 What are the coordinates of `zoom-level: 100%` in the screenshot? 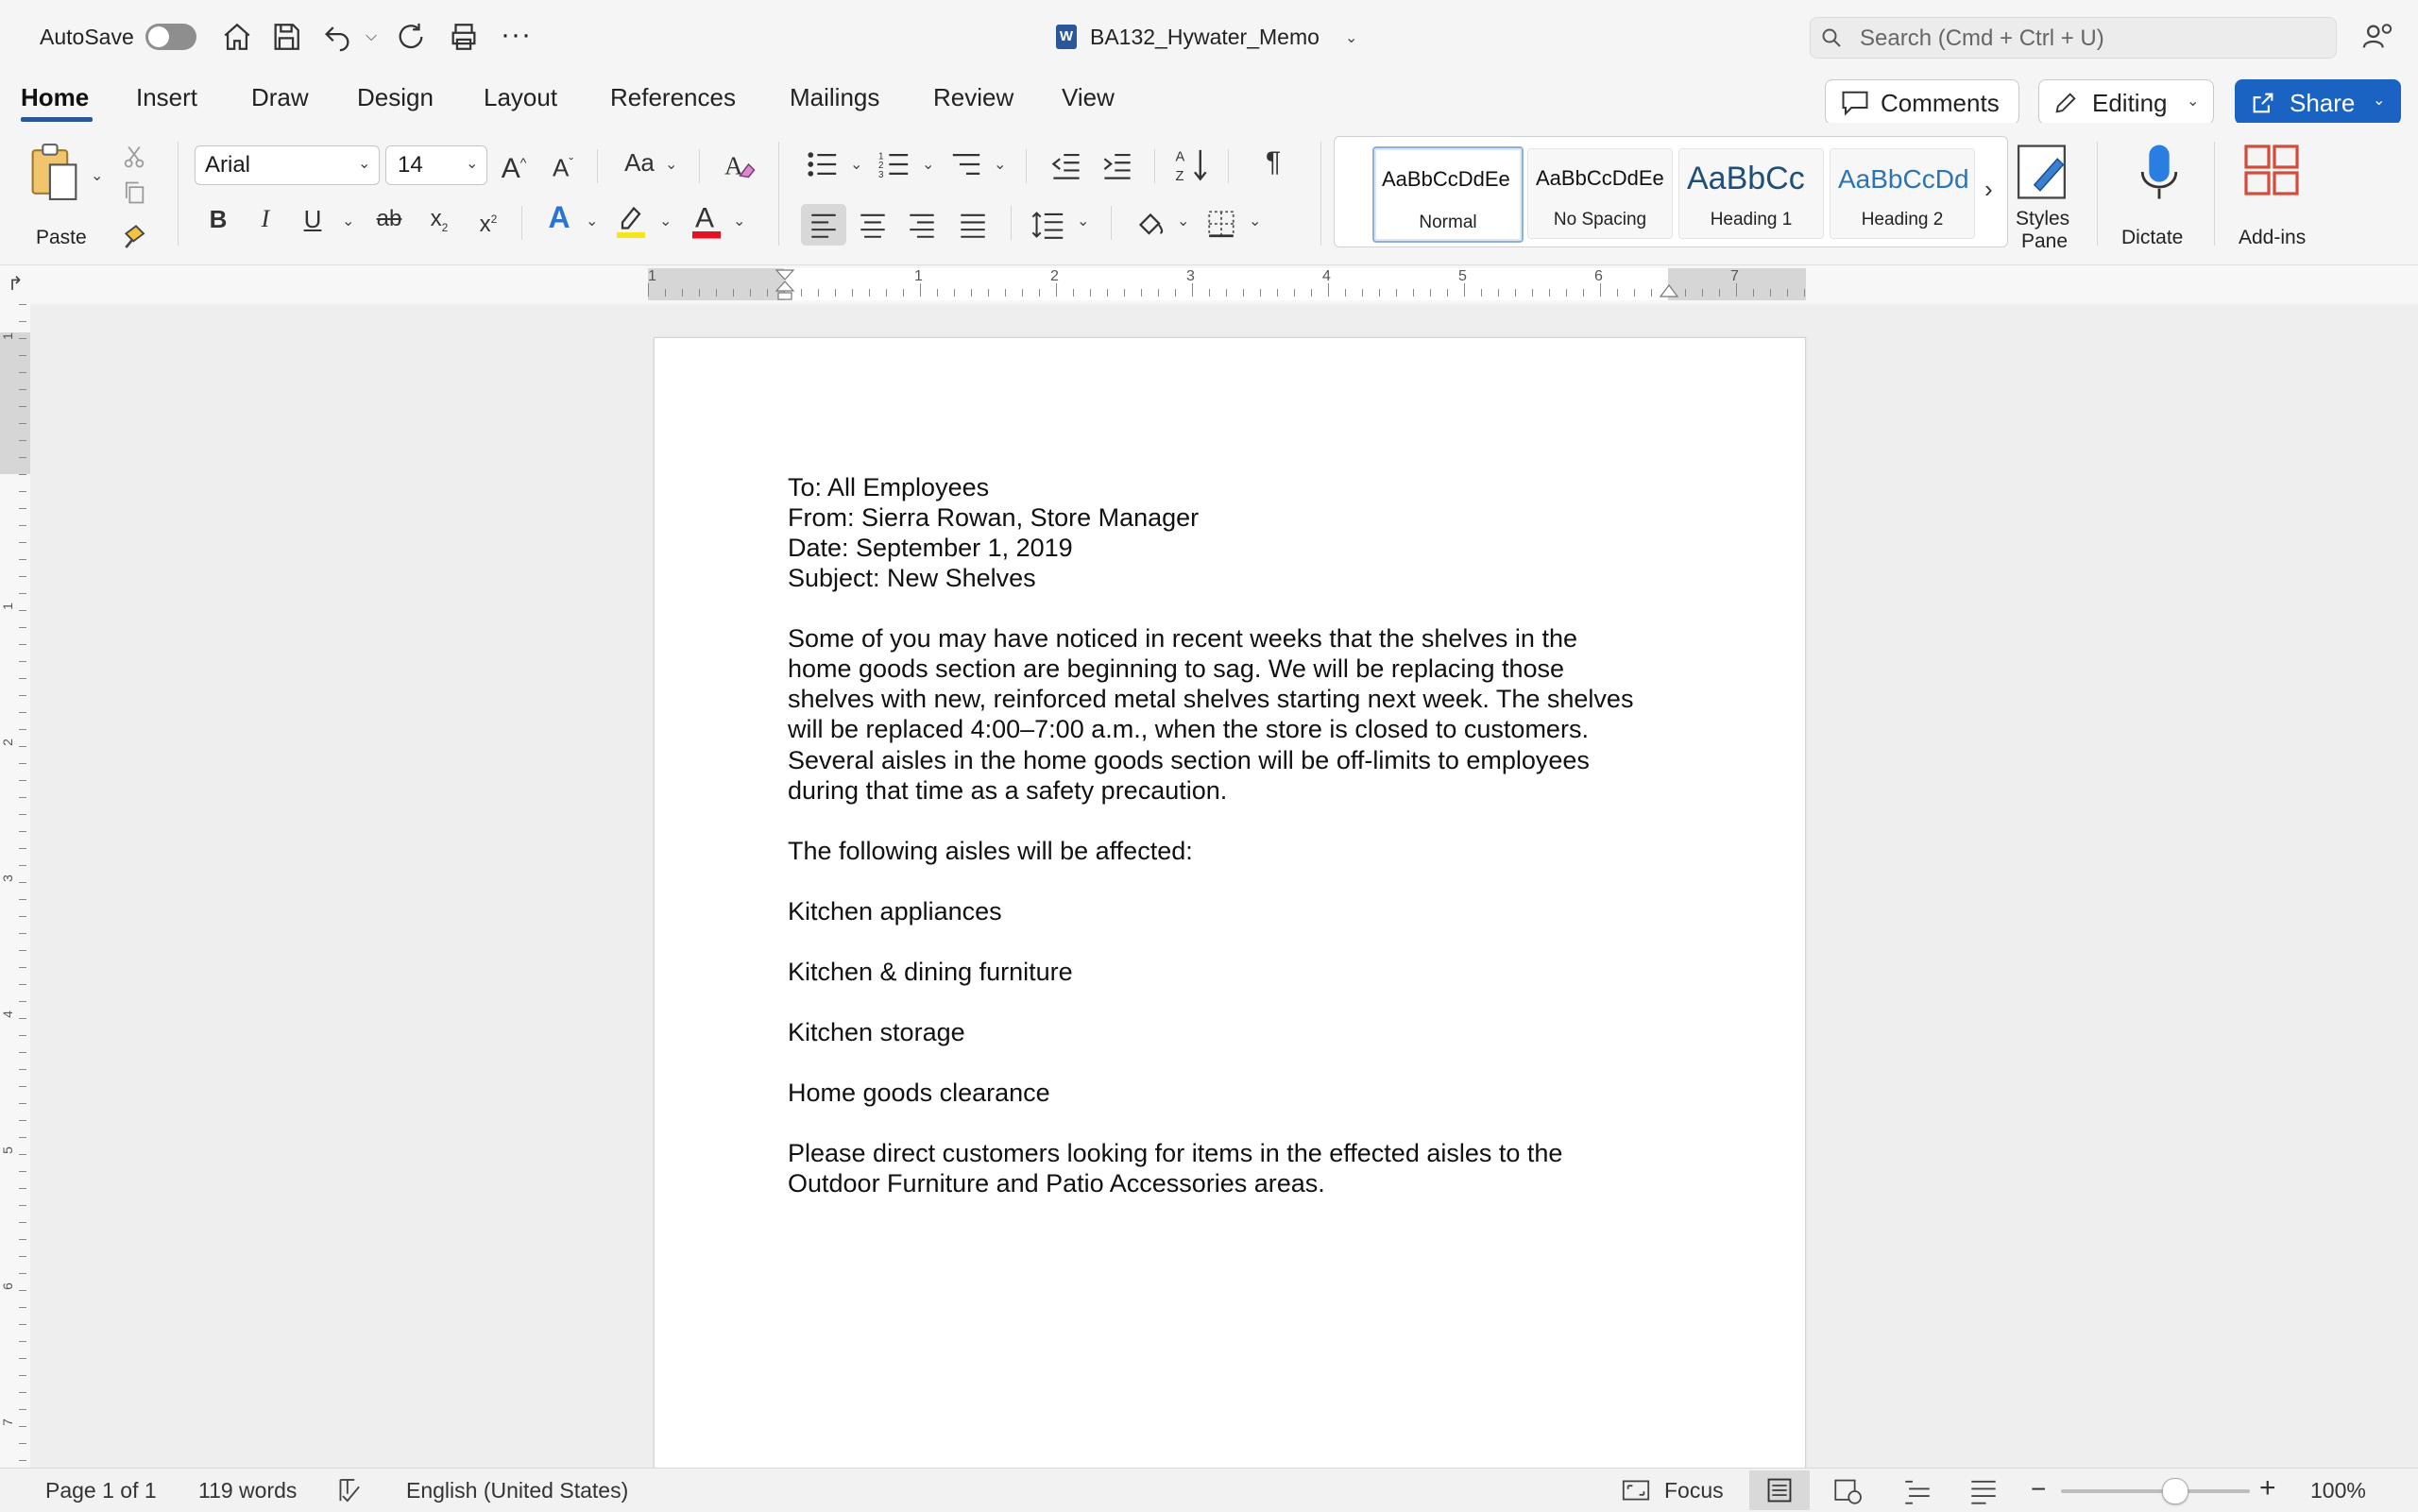 It's located at (2338, 1491).